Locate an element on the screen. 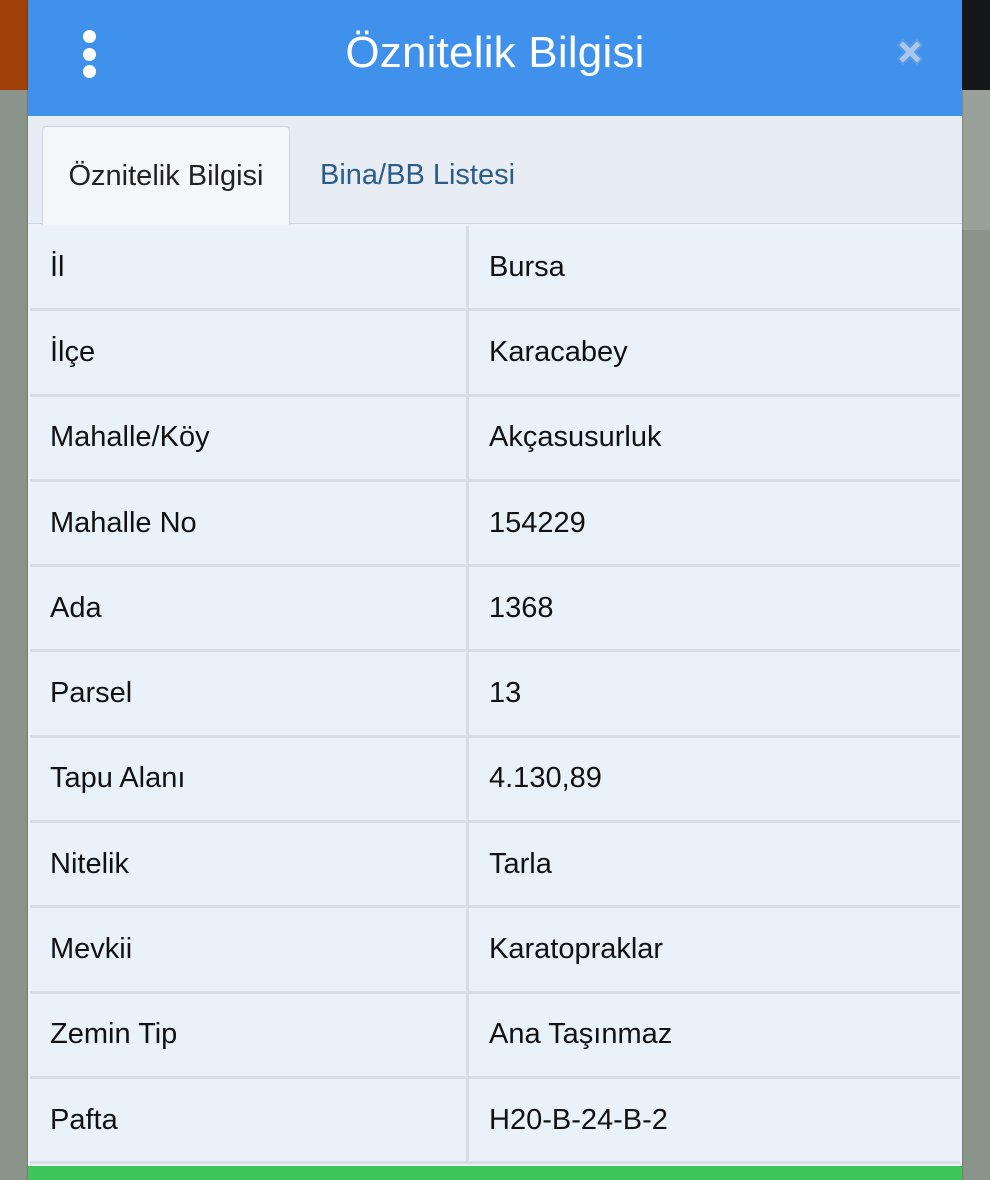 The height and width of the screenshot is (1180, 990). attribute-value: 1368 is located at coordinates (714, 608).